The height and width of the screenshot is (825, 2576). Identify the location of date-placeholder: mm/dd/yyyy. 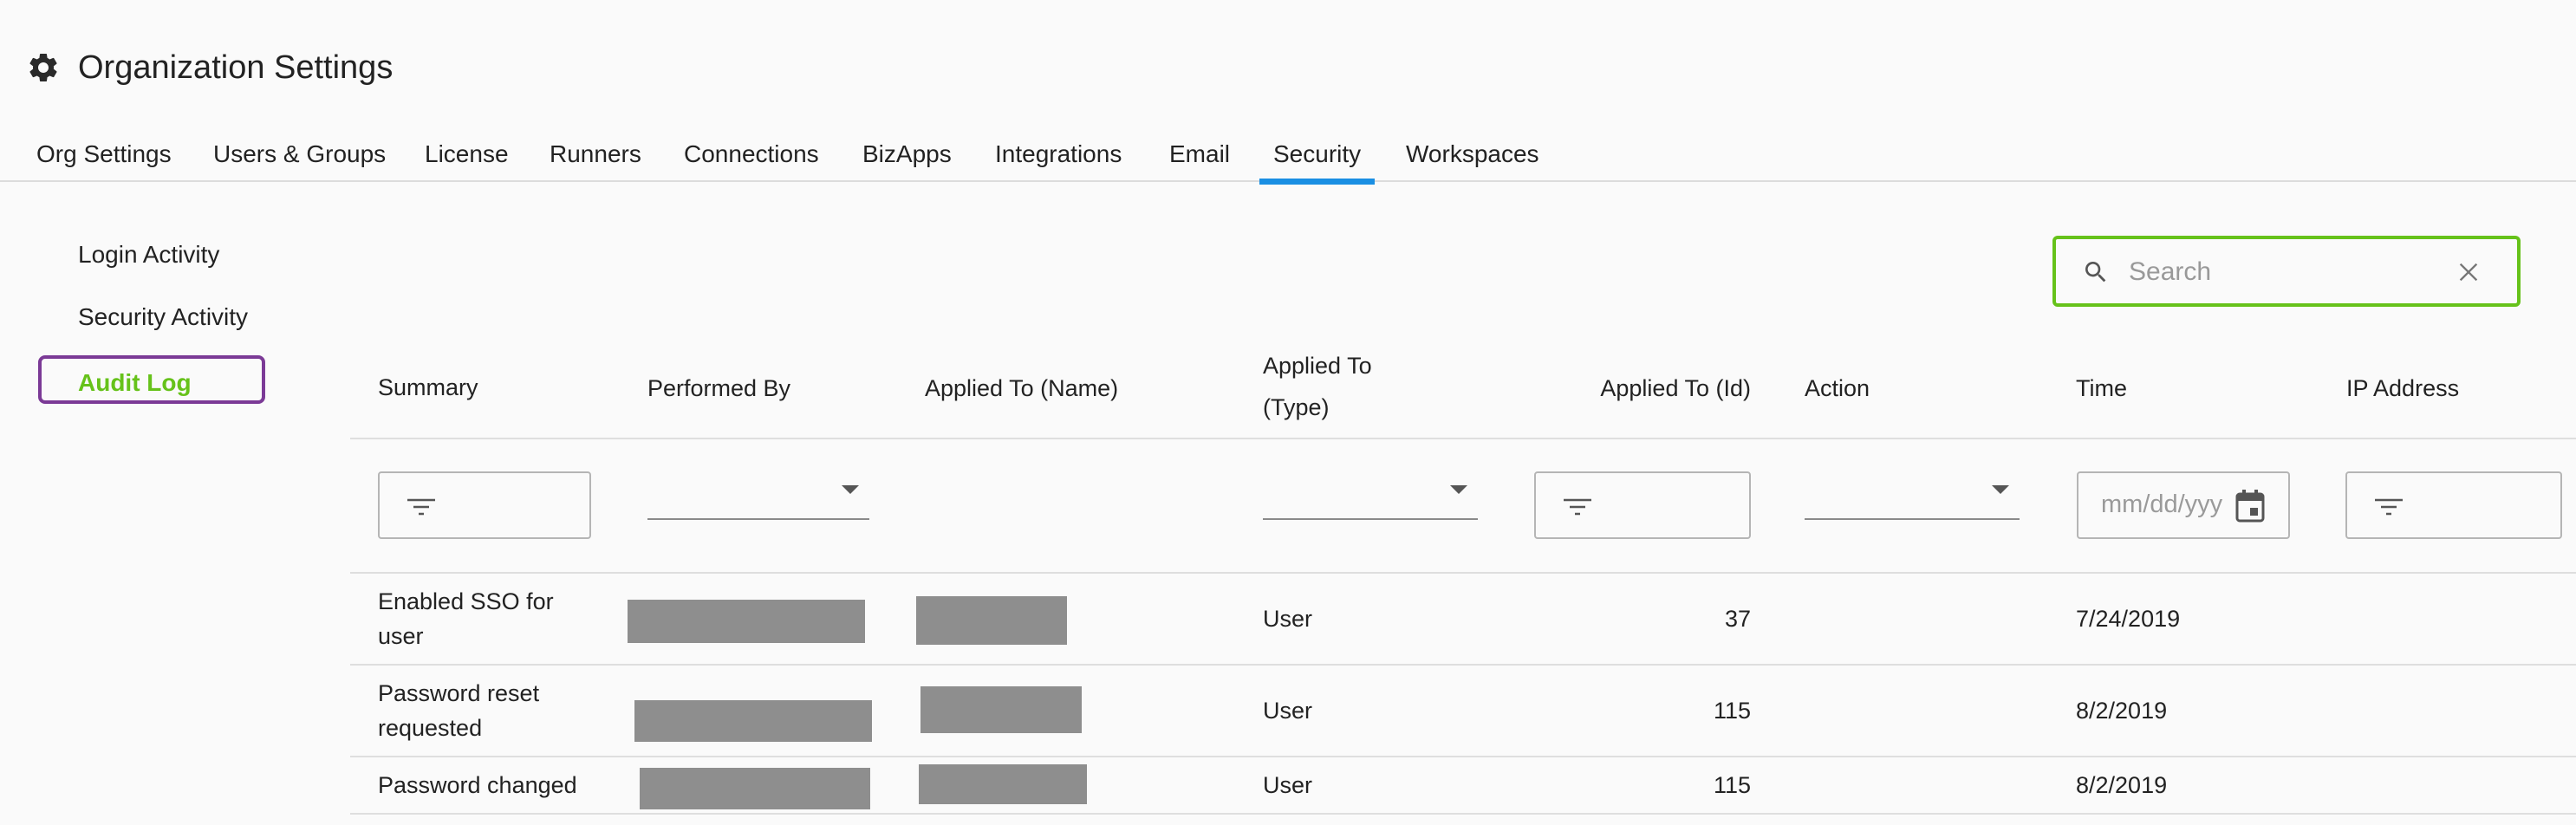
(2161, 504).